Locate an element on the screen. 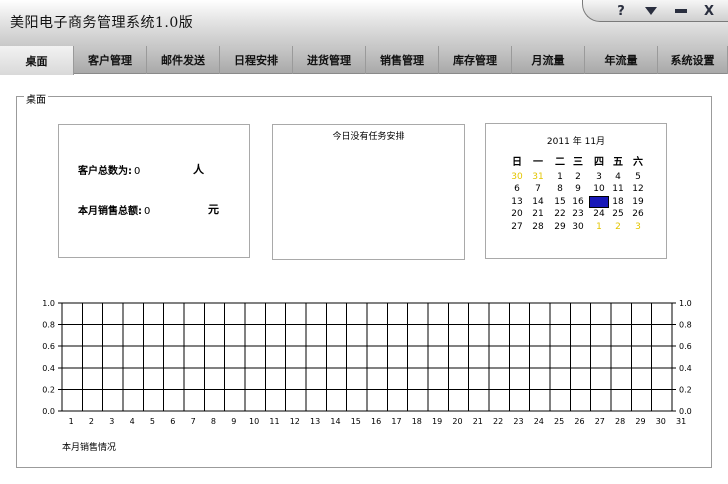  chart-x-tick-label: 25 is located at coordinates (559, 421).